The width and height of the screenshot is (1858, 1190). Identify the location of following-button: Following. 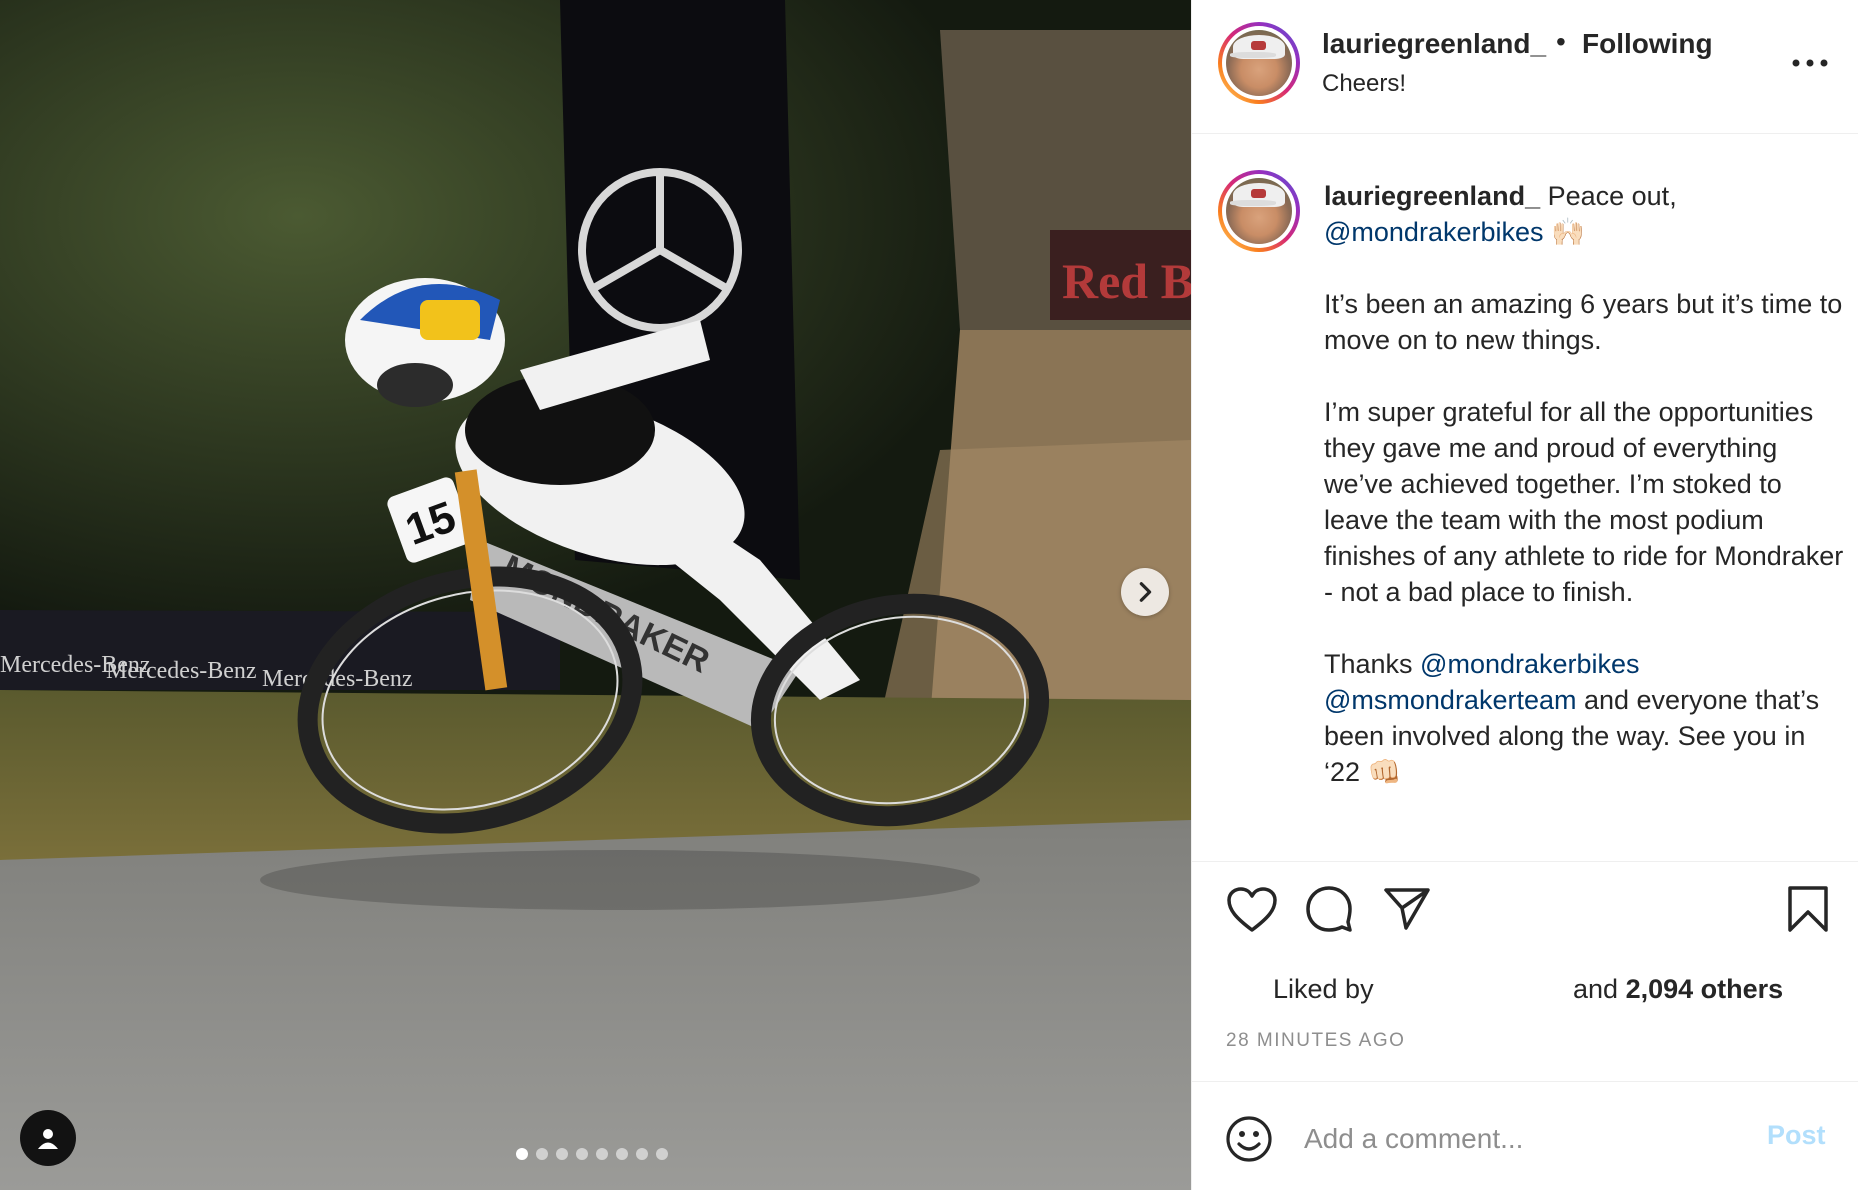
(1647, 44).